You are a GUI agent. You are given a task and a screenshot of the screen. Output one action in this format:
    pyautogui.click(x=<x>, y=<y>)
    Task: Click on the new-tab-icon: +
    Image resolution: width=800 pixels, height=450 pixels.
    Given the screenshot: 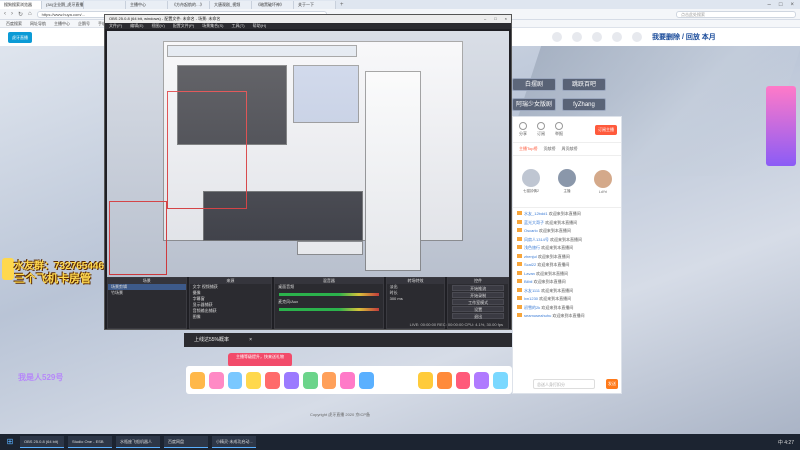 What is the action you would take?
    pyautogui.click(x=342, y=5)
    